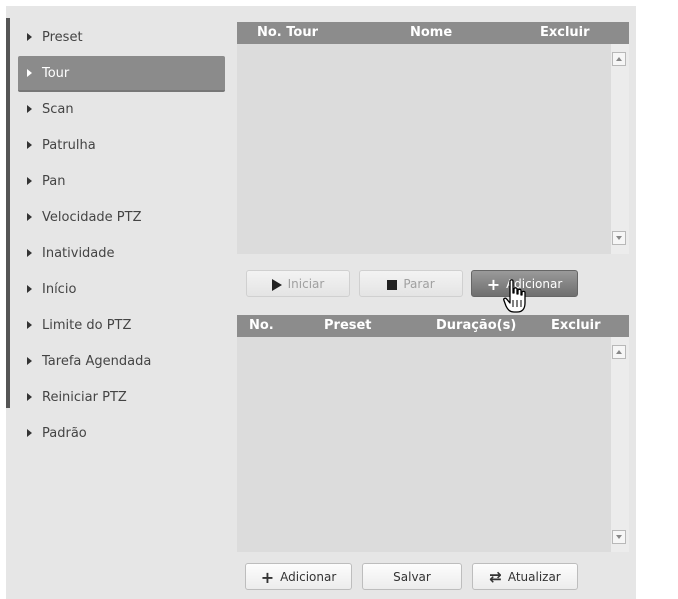 Image resolution: width=678 pixels, height=599 pixels. I want to click on sidebar-item-label: Patrulha, so click(69, 145).